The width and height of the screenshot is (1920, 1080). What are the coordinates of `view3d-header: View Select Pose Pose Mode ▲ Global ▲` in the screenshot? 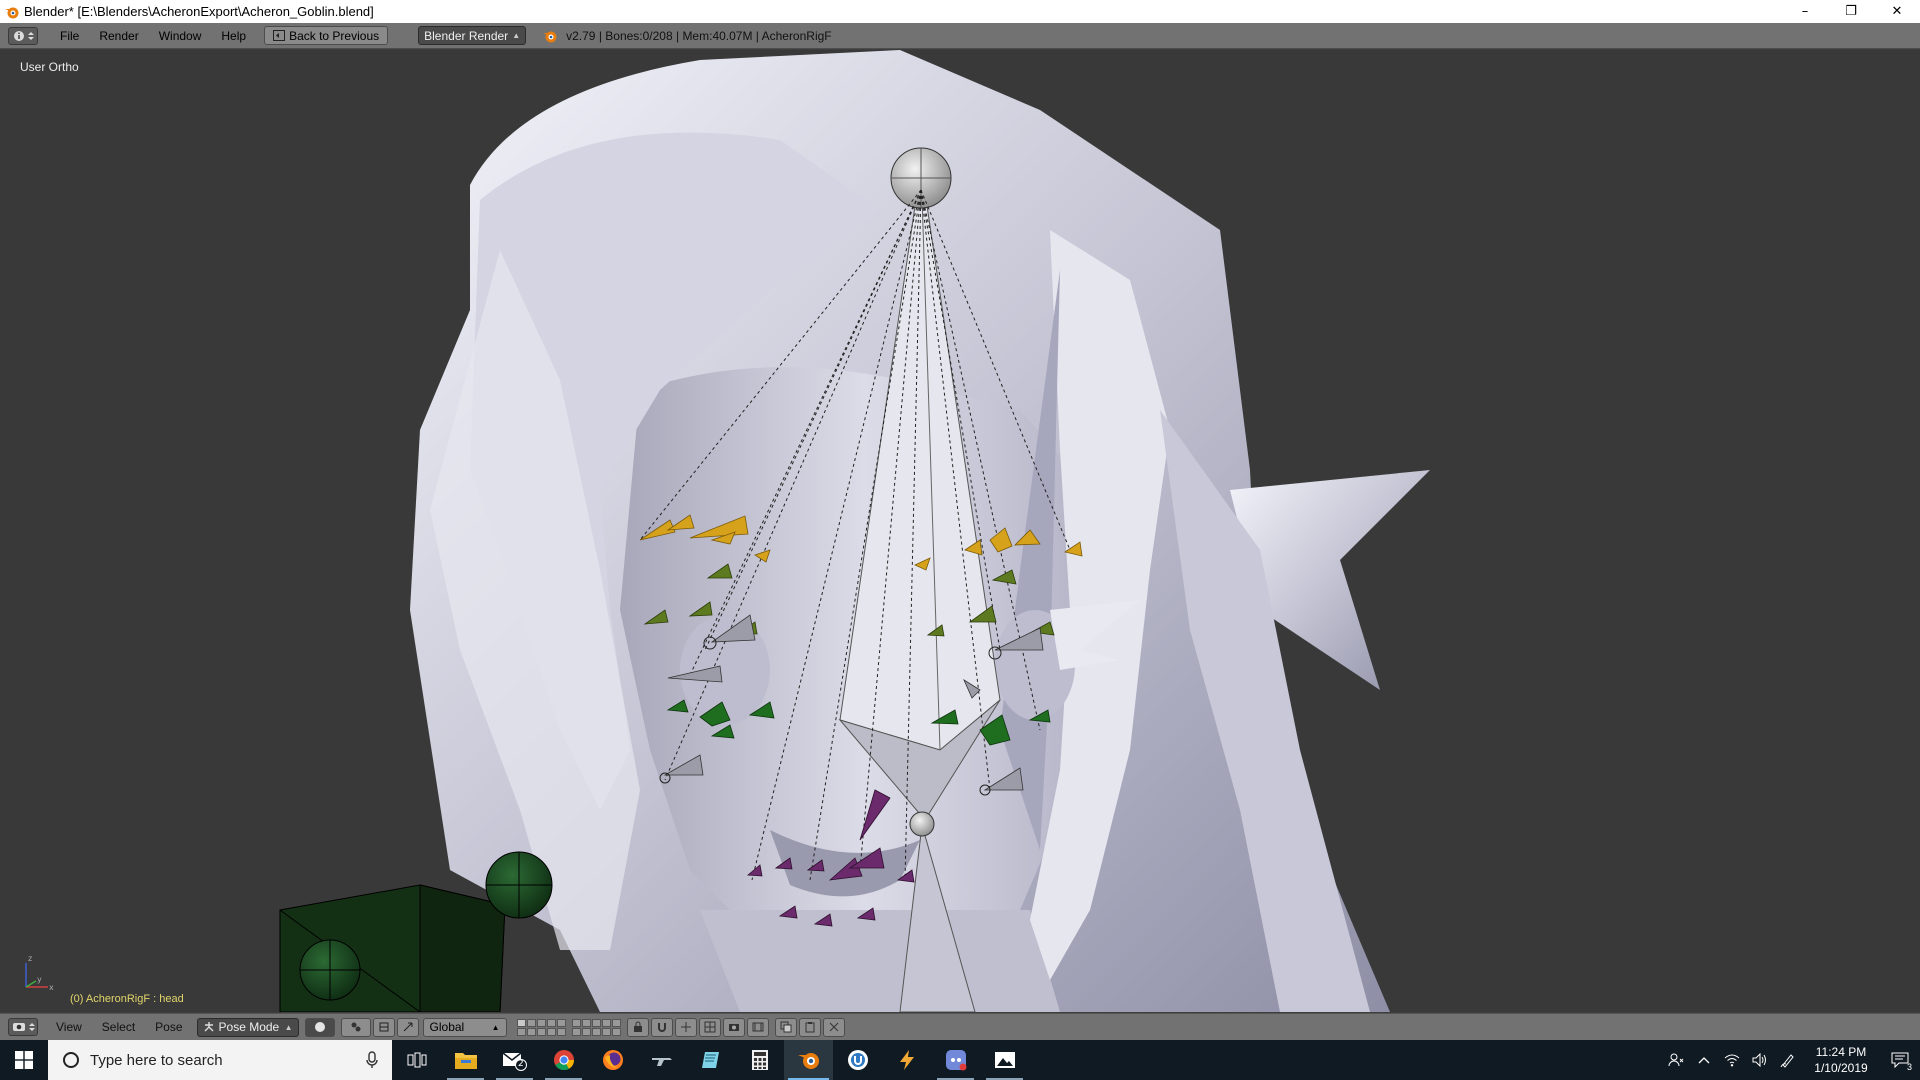 It's located at (960, 1026).